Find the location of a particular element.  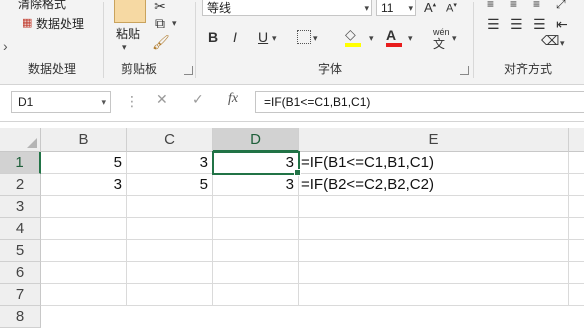

phonetic-guide-icon: 文 is located at coordinates (439, 43).